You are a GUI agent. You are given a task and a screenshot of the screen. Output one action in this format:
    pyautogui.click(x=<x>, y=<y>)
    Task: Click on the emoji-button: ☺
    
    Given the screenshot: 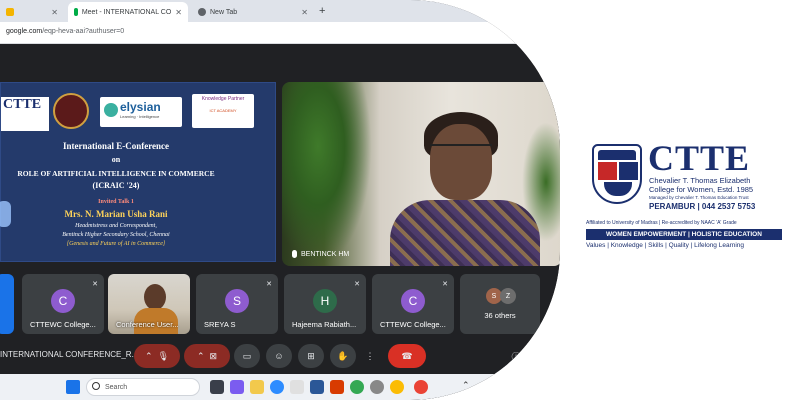 What is the action you would take?
    pyautogui.click(x=279, y=356)
    